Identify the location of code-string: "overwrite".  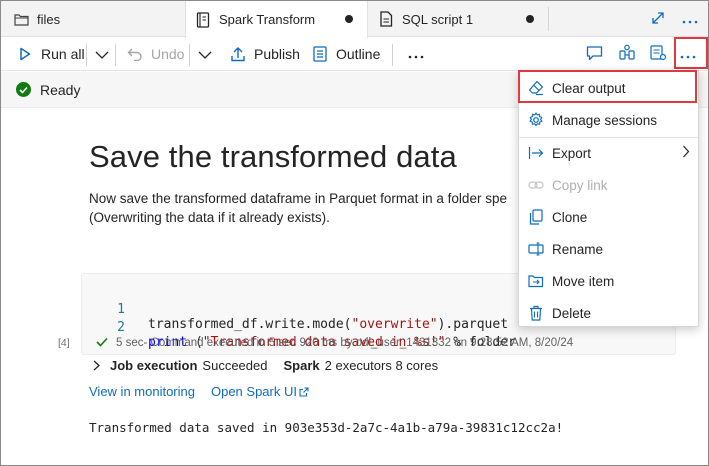
(394, 324).